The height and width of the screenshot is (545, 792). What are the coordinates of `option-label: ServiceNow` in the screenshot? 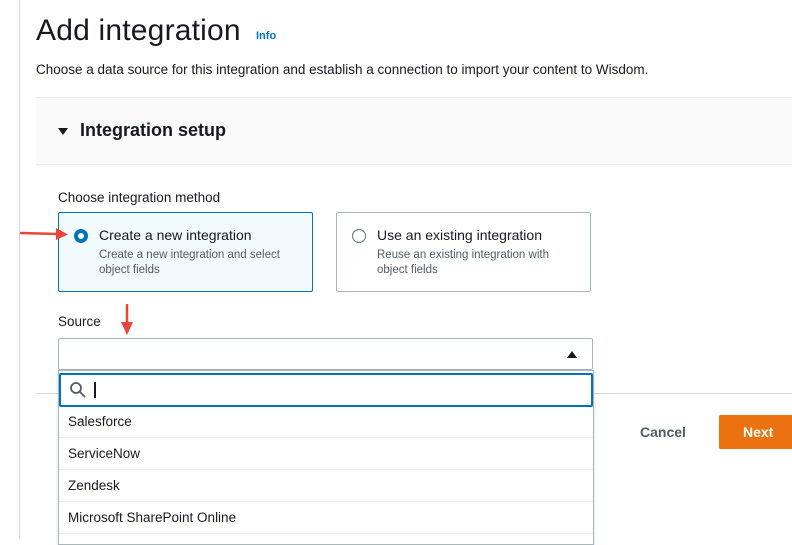 It's located at (104, 453).